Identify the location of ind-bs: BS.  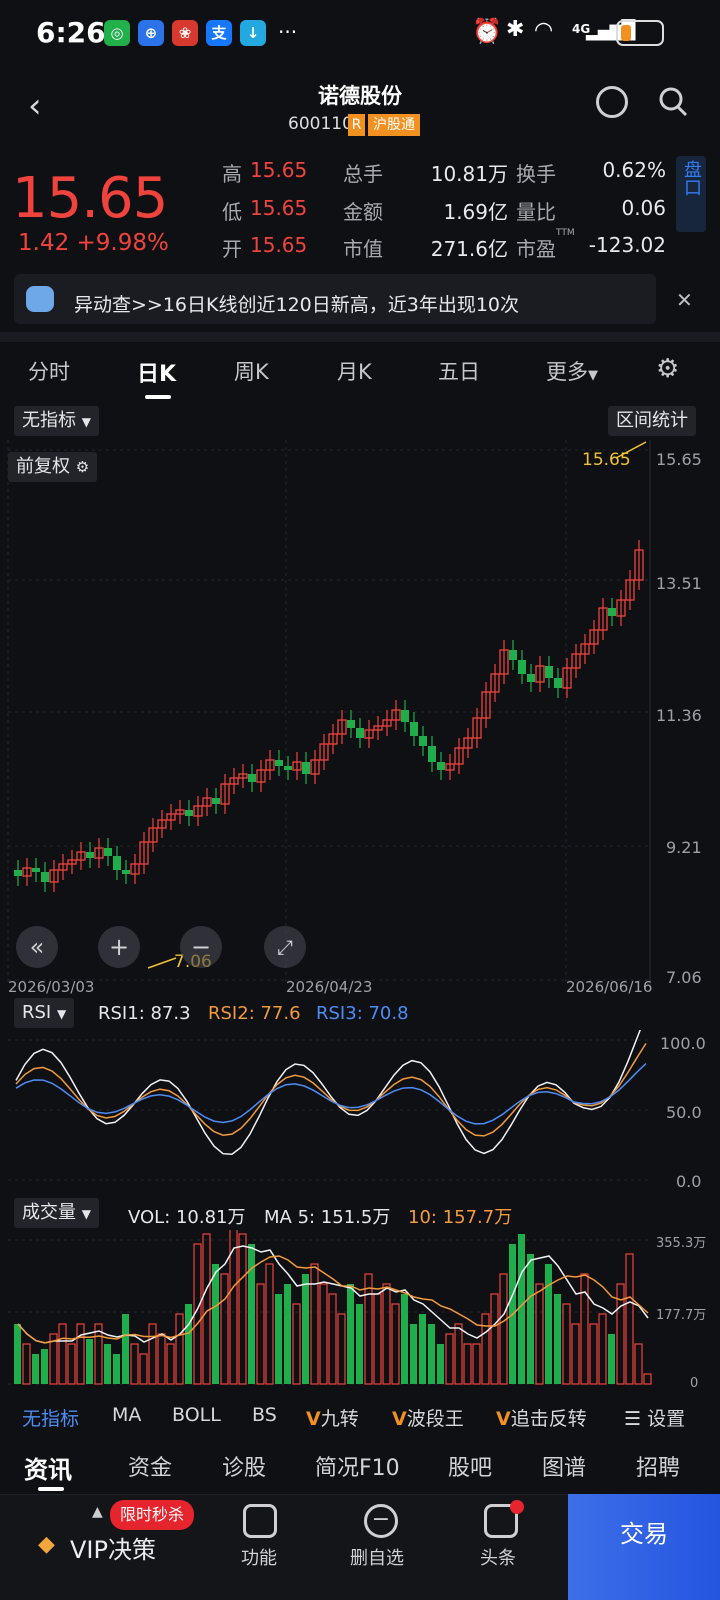
(264, 1415).